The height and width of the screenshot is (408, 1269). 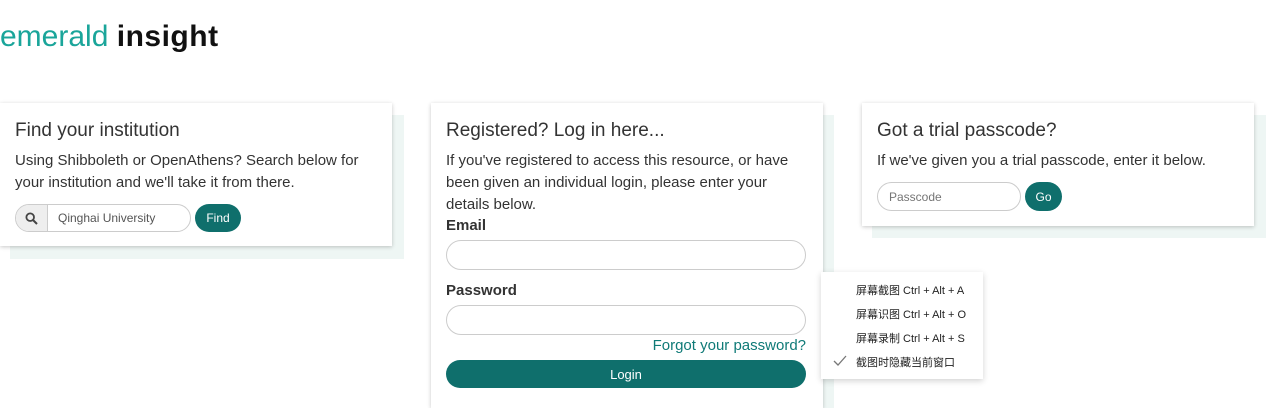 What do you see at coordinates (1065, 196) in the screenshot?
I see `passcode-row: Go` at bounding box center [1065, 196].